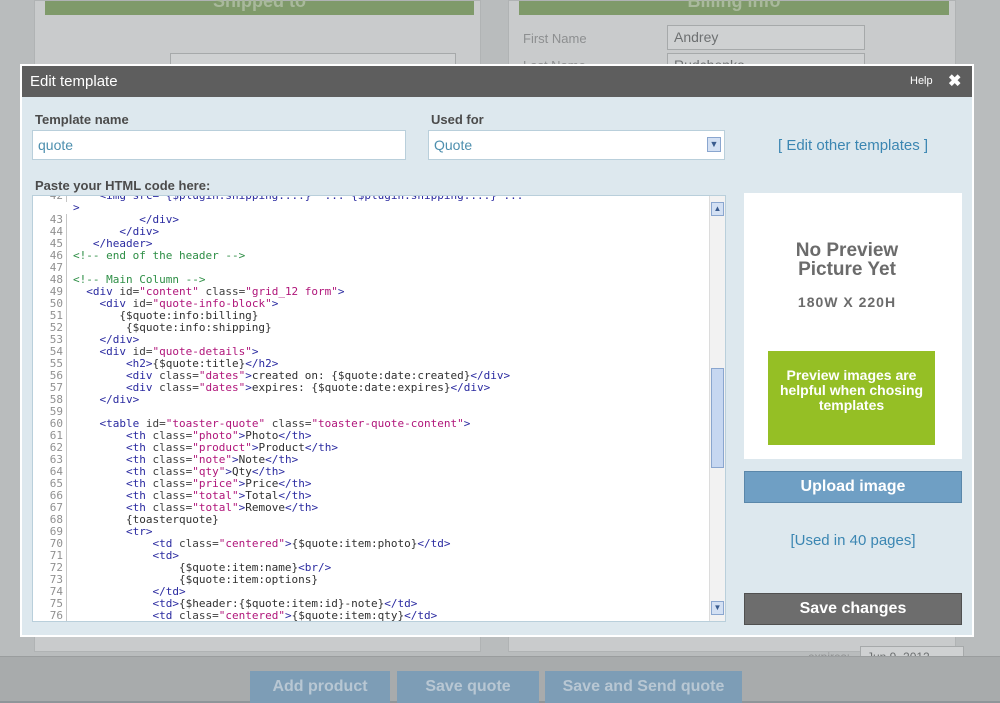 This screenshot has width=1000, height=703. I want to click on save-changes-button: Save changes, so click(853, 609).